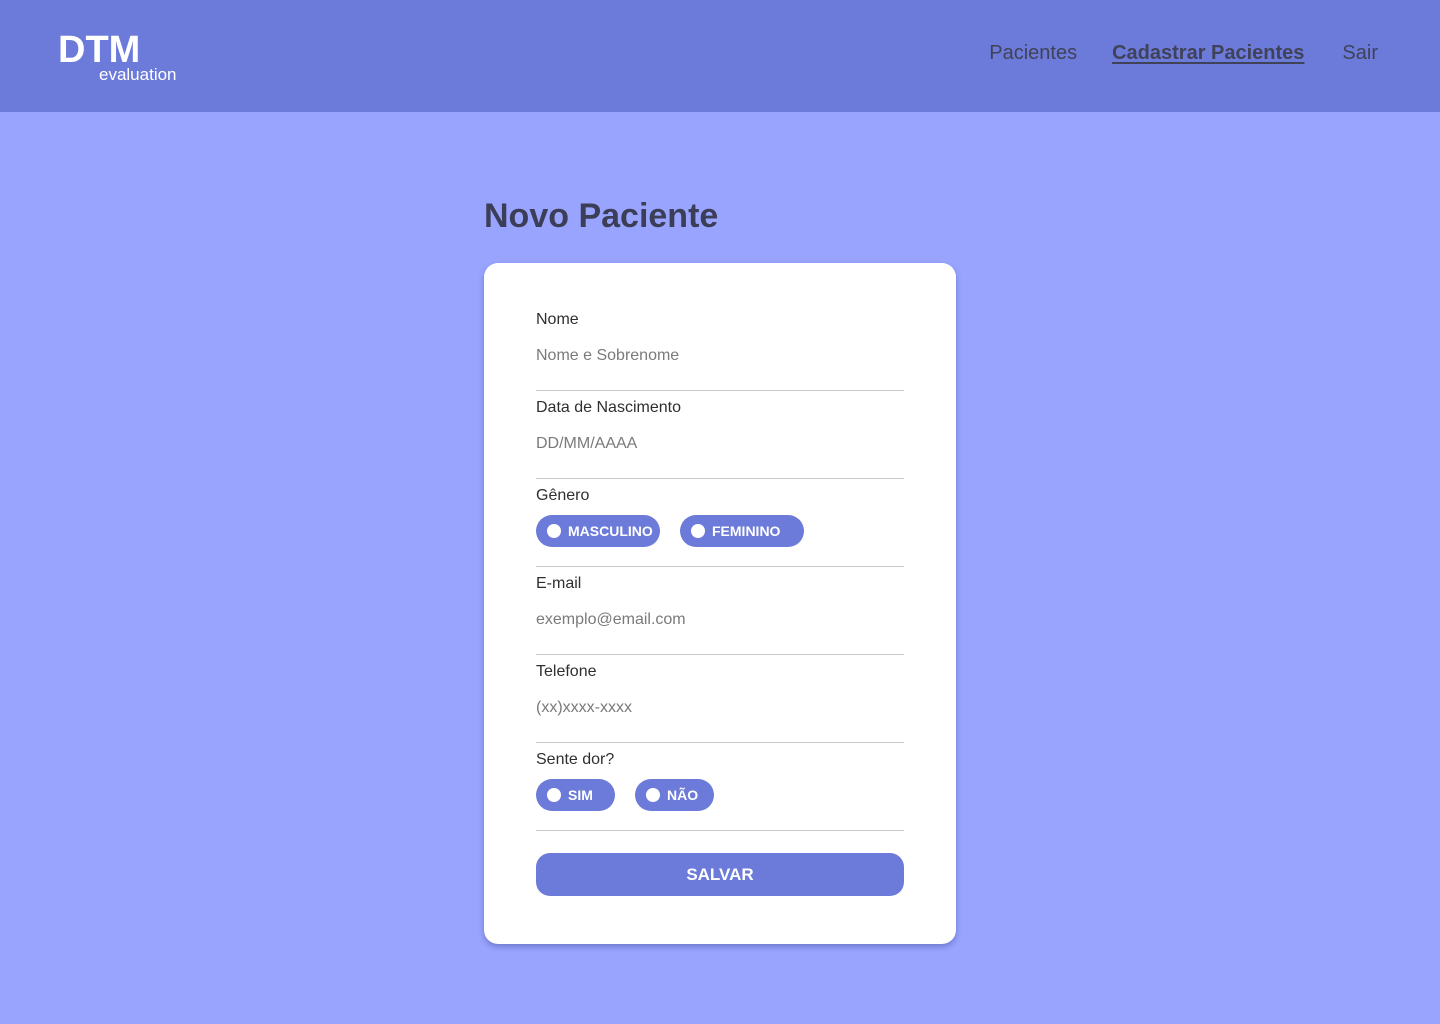 The width and height of the screenshot is (1440, 1024). What do you see at coordinates (575, 759) in the screenshot?
I see `pain-label: Sente dor?` at bounding box center [575, 759].